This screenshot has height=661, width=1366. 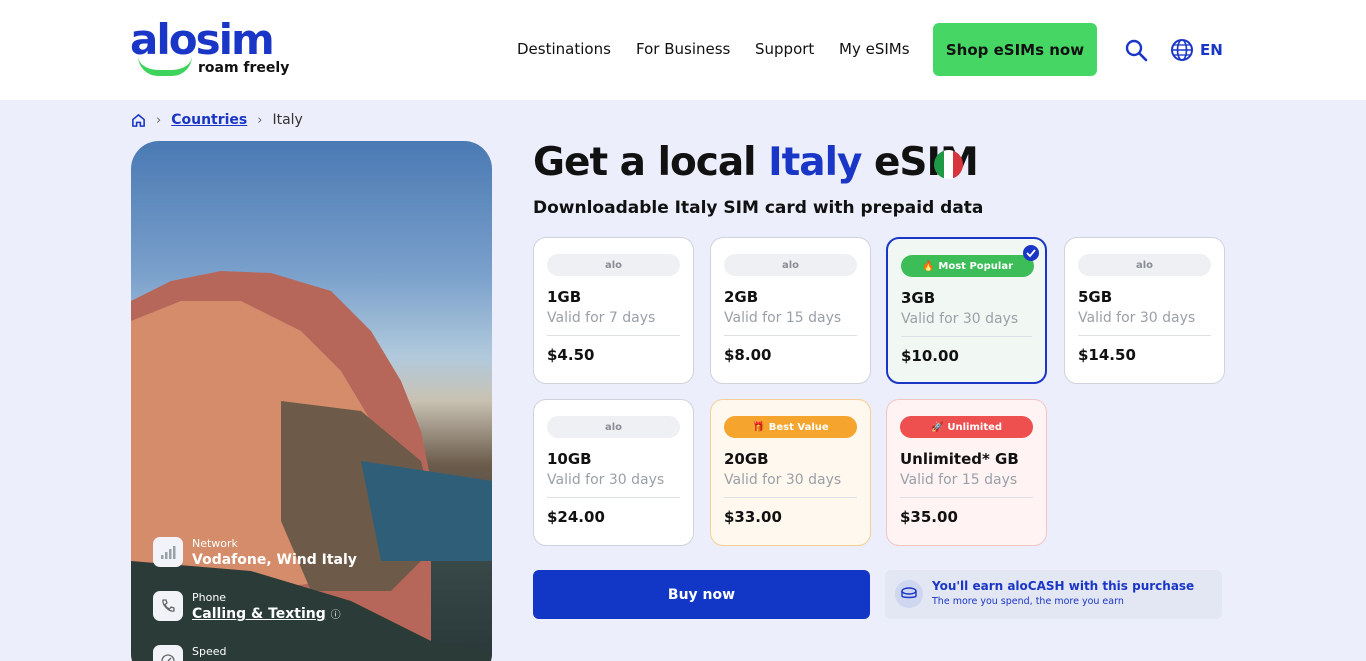 I want to click on alosim-logo: alosim roam freely, so click(x=210, y=47).